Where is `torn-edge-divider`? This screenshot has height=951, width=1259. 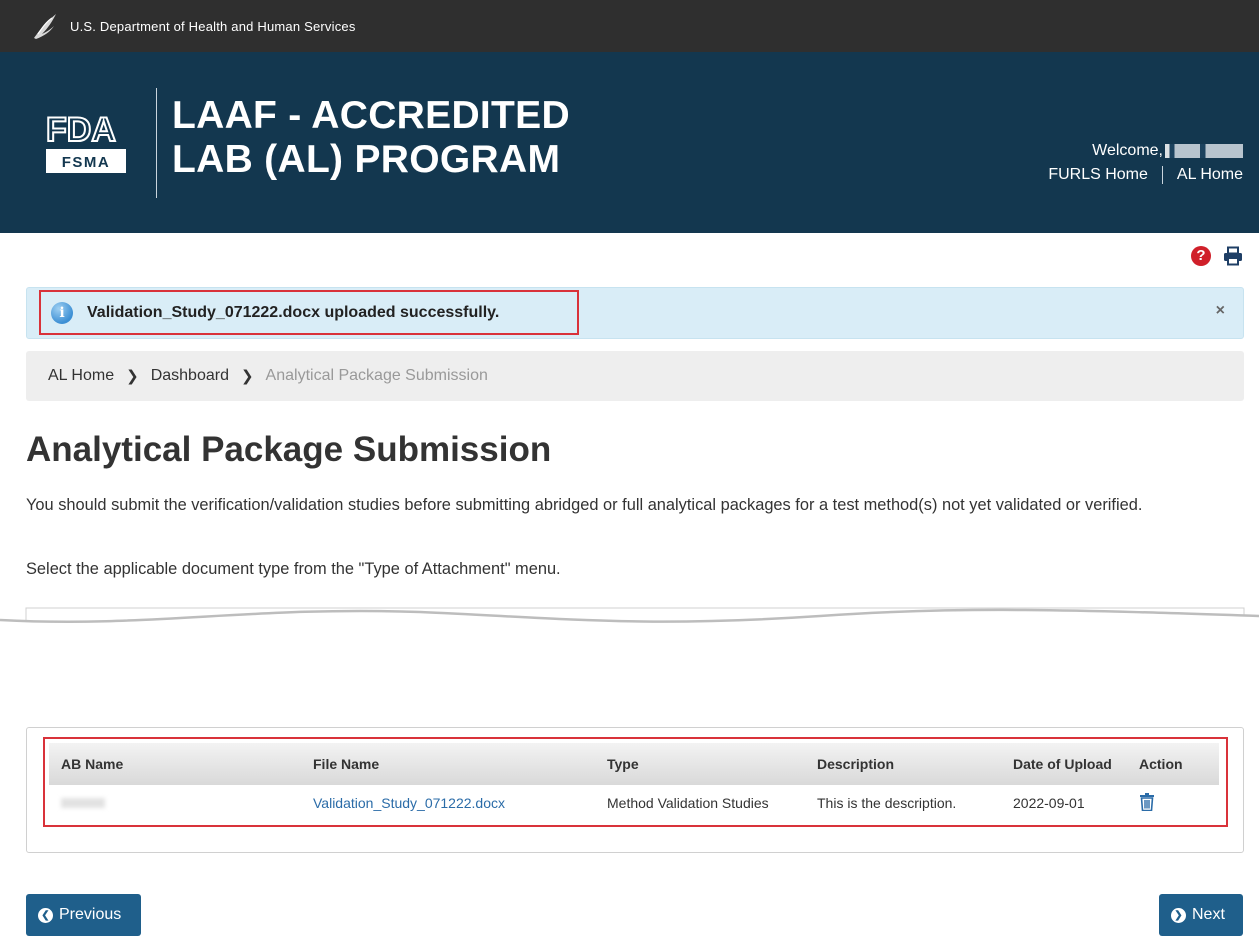
torn-edge-divider is located at coordinates (629, 622).